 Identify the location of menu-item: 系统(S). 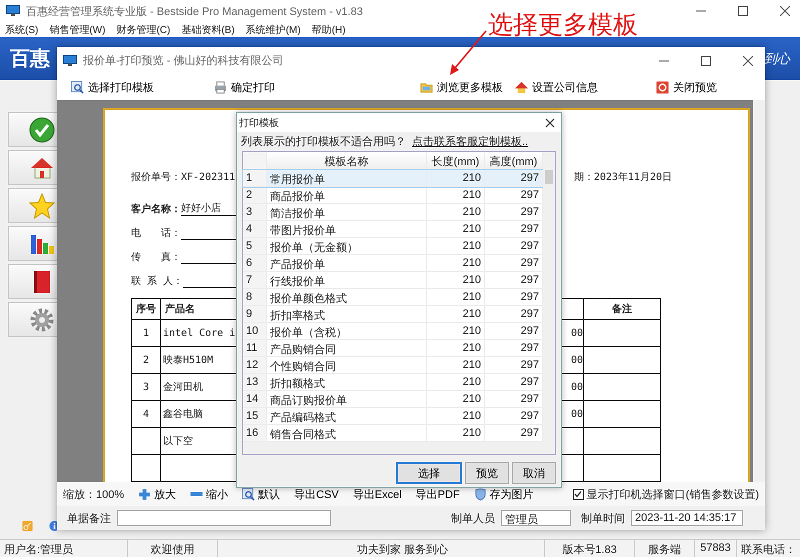
(21, 29).